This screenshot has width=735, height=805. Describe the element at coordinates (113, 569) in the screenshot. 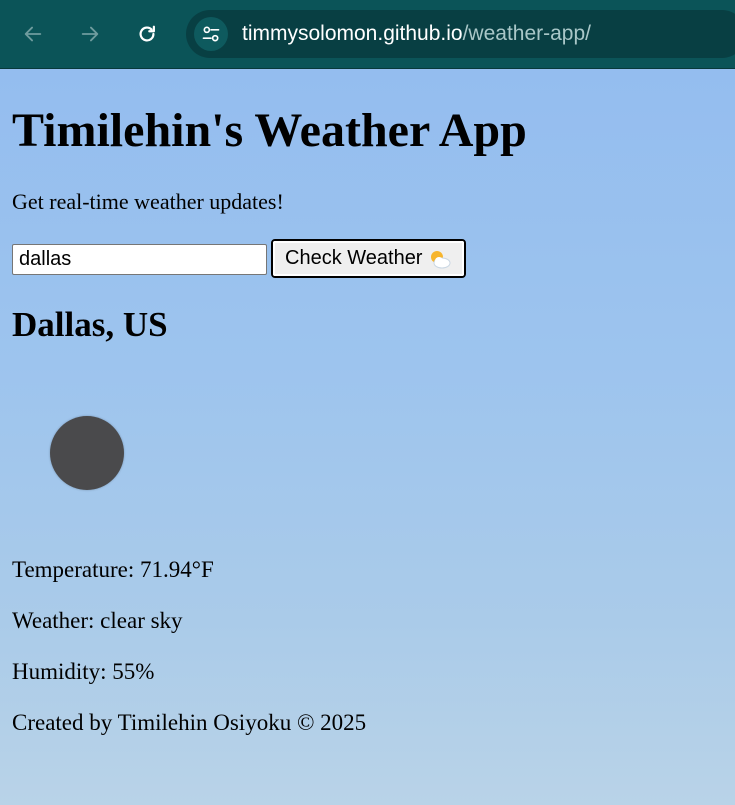

I see `temperature-text: Temperature: 71.94°F` at that location.